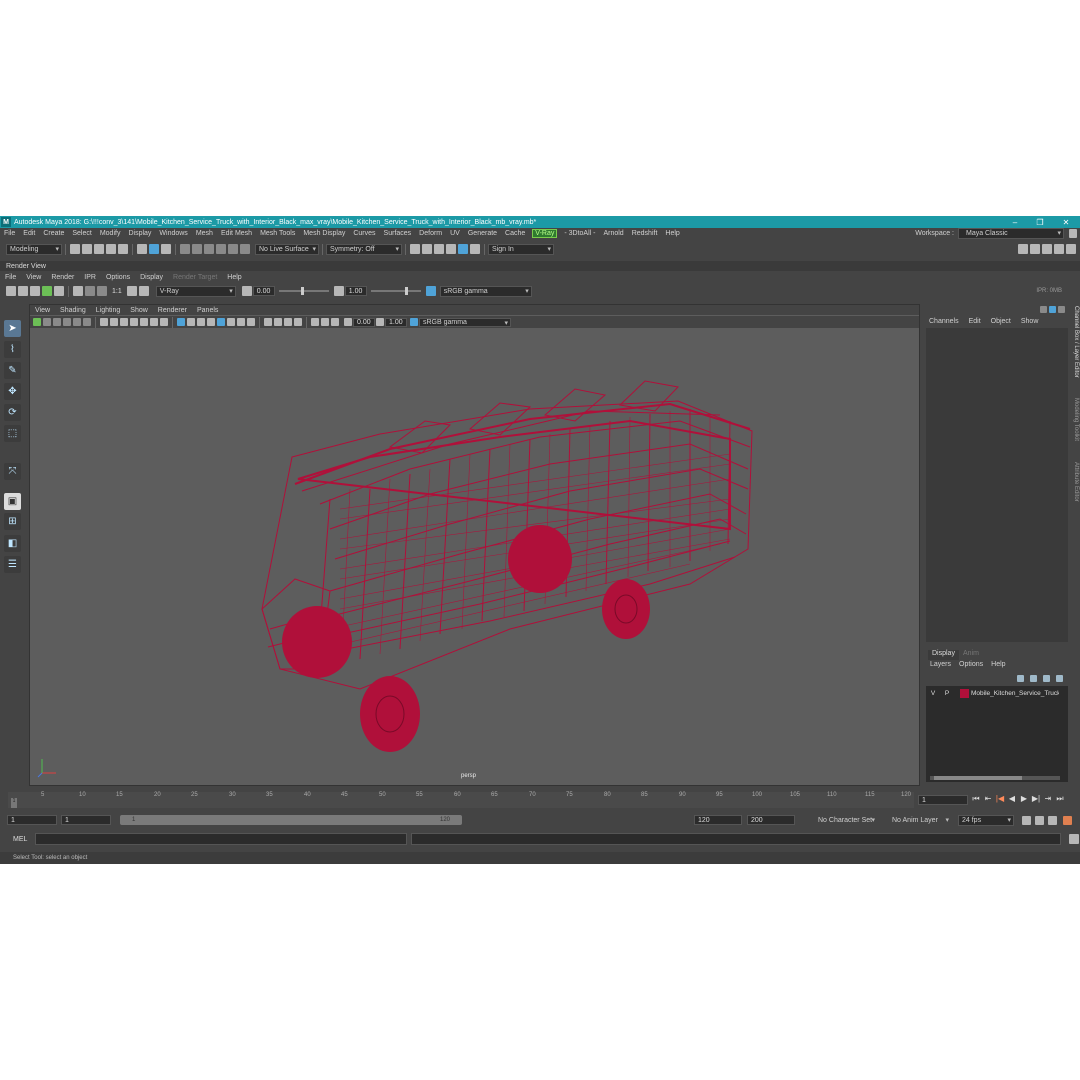 The image size is (1080, 1080). I want to click on menu-mesh-display: Mesh Display, so click(324, 233).